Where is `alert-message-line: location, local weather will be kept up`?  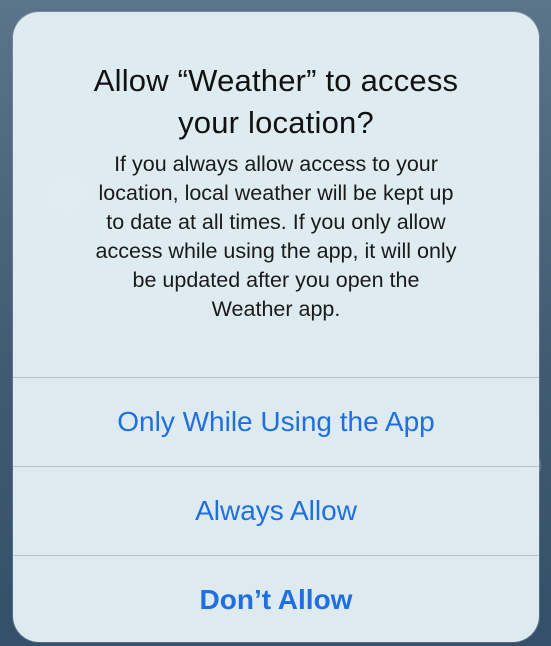 alert-message-line: location, local weather will be kept up is located at coordinates (276, 193).